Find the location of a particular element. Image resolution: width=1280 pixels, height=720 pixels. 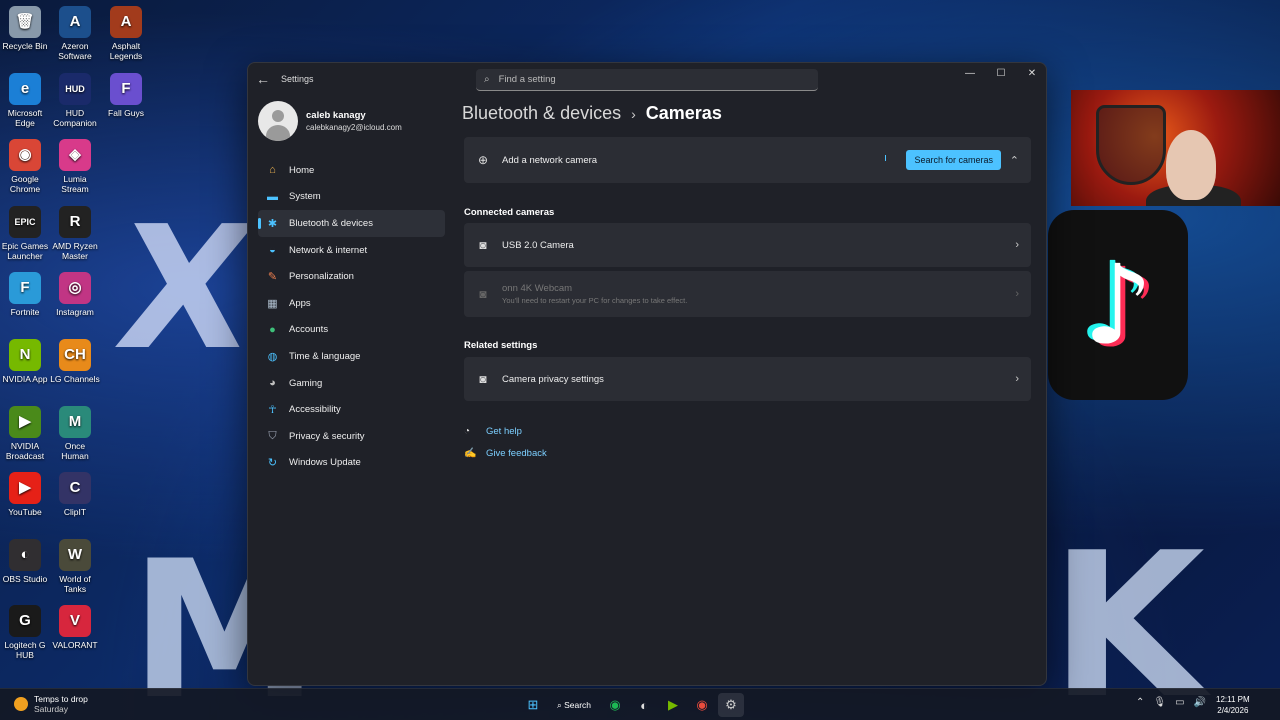

sidebar-item-windows-update: ↻ Windows Update is located at coordinates (351, 463).